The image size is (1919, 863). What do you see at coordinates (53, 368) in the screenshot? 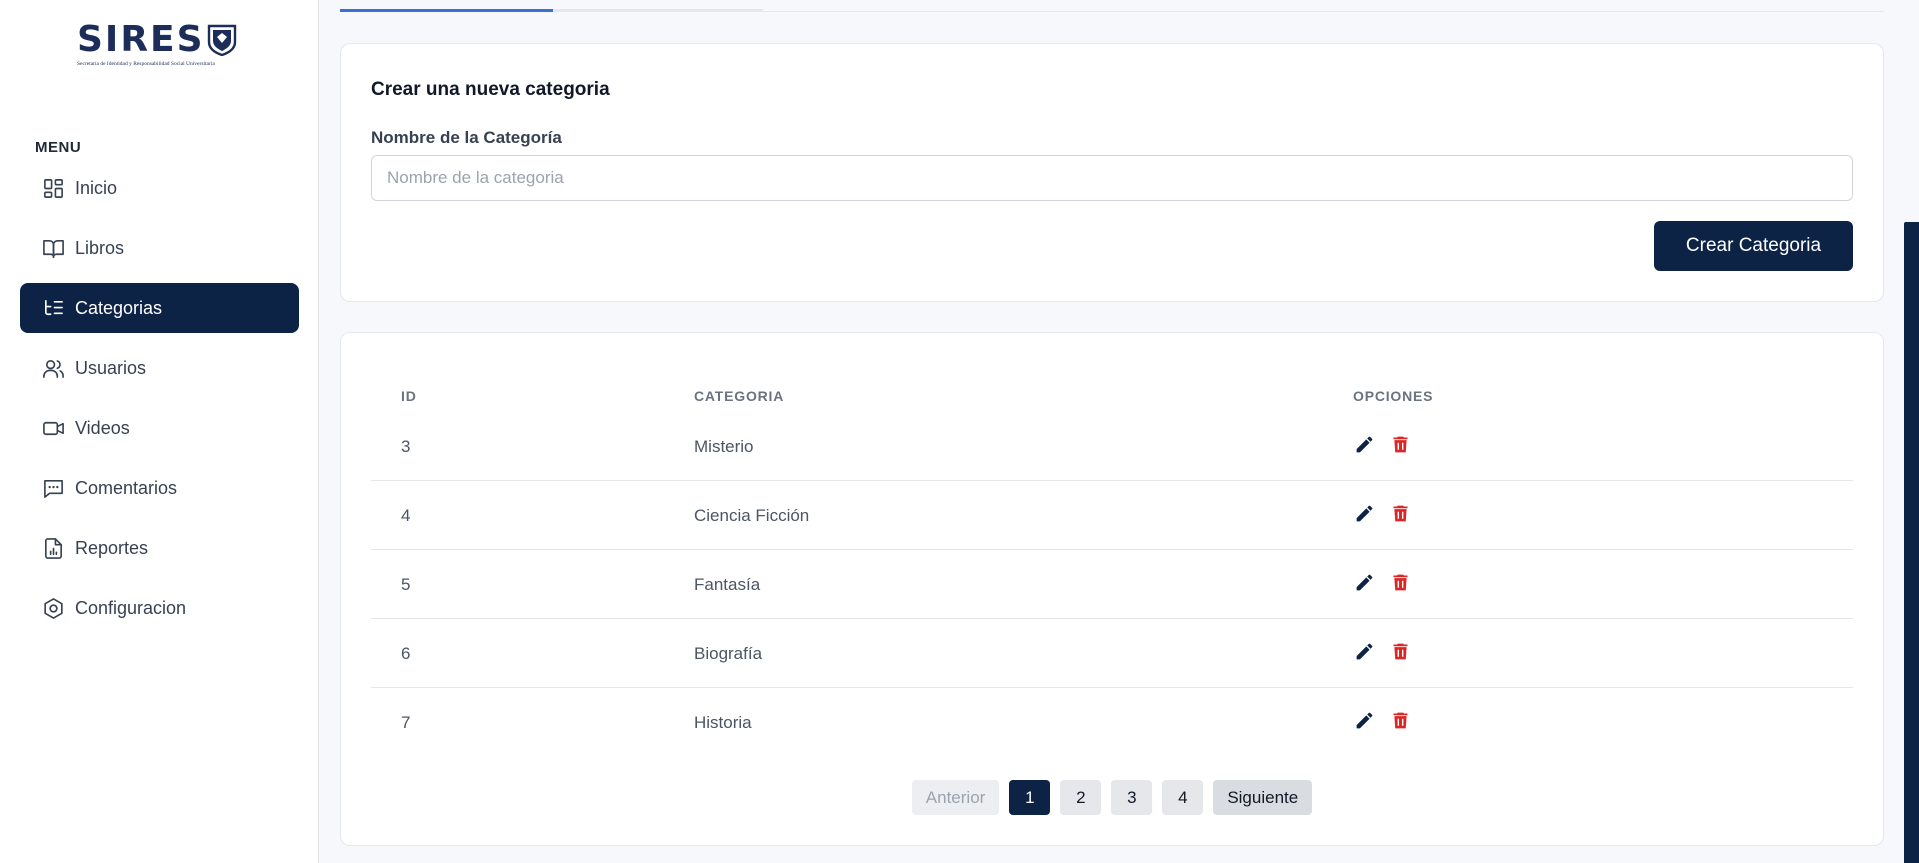
I see `users-icon` at bounding box center [53, 368].